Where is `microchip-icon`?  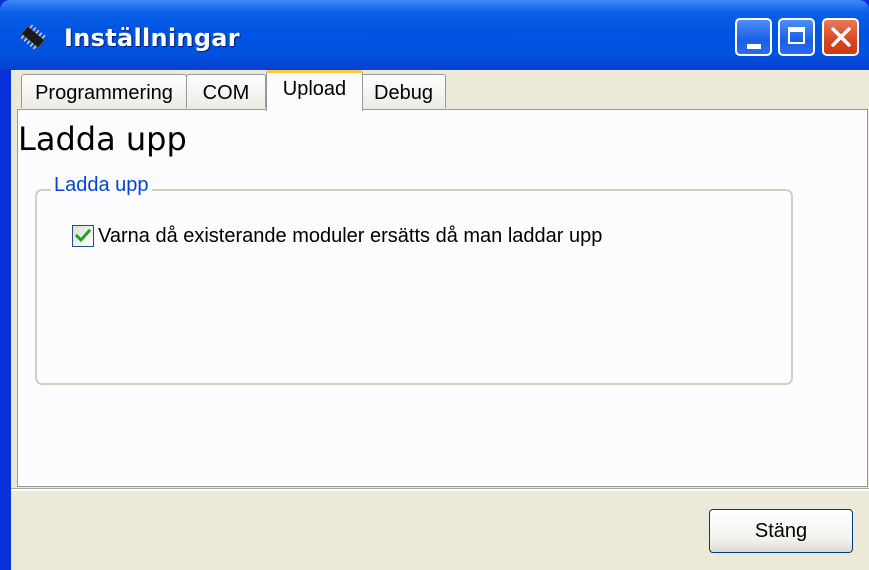 microchip-icon is located at coordinates (33, 37).